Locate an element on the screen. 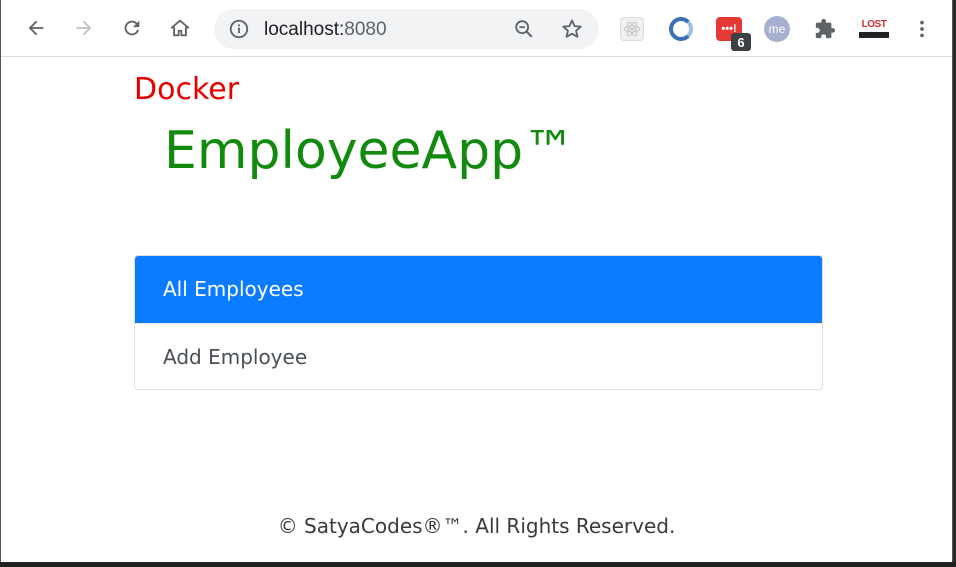  url-port: 8080 is located at coordinates (365, 29).